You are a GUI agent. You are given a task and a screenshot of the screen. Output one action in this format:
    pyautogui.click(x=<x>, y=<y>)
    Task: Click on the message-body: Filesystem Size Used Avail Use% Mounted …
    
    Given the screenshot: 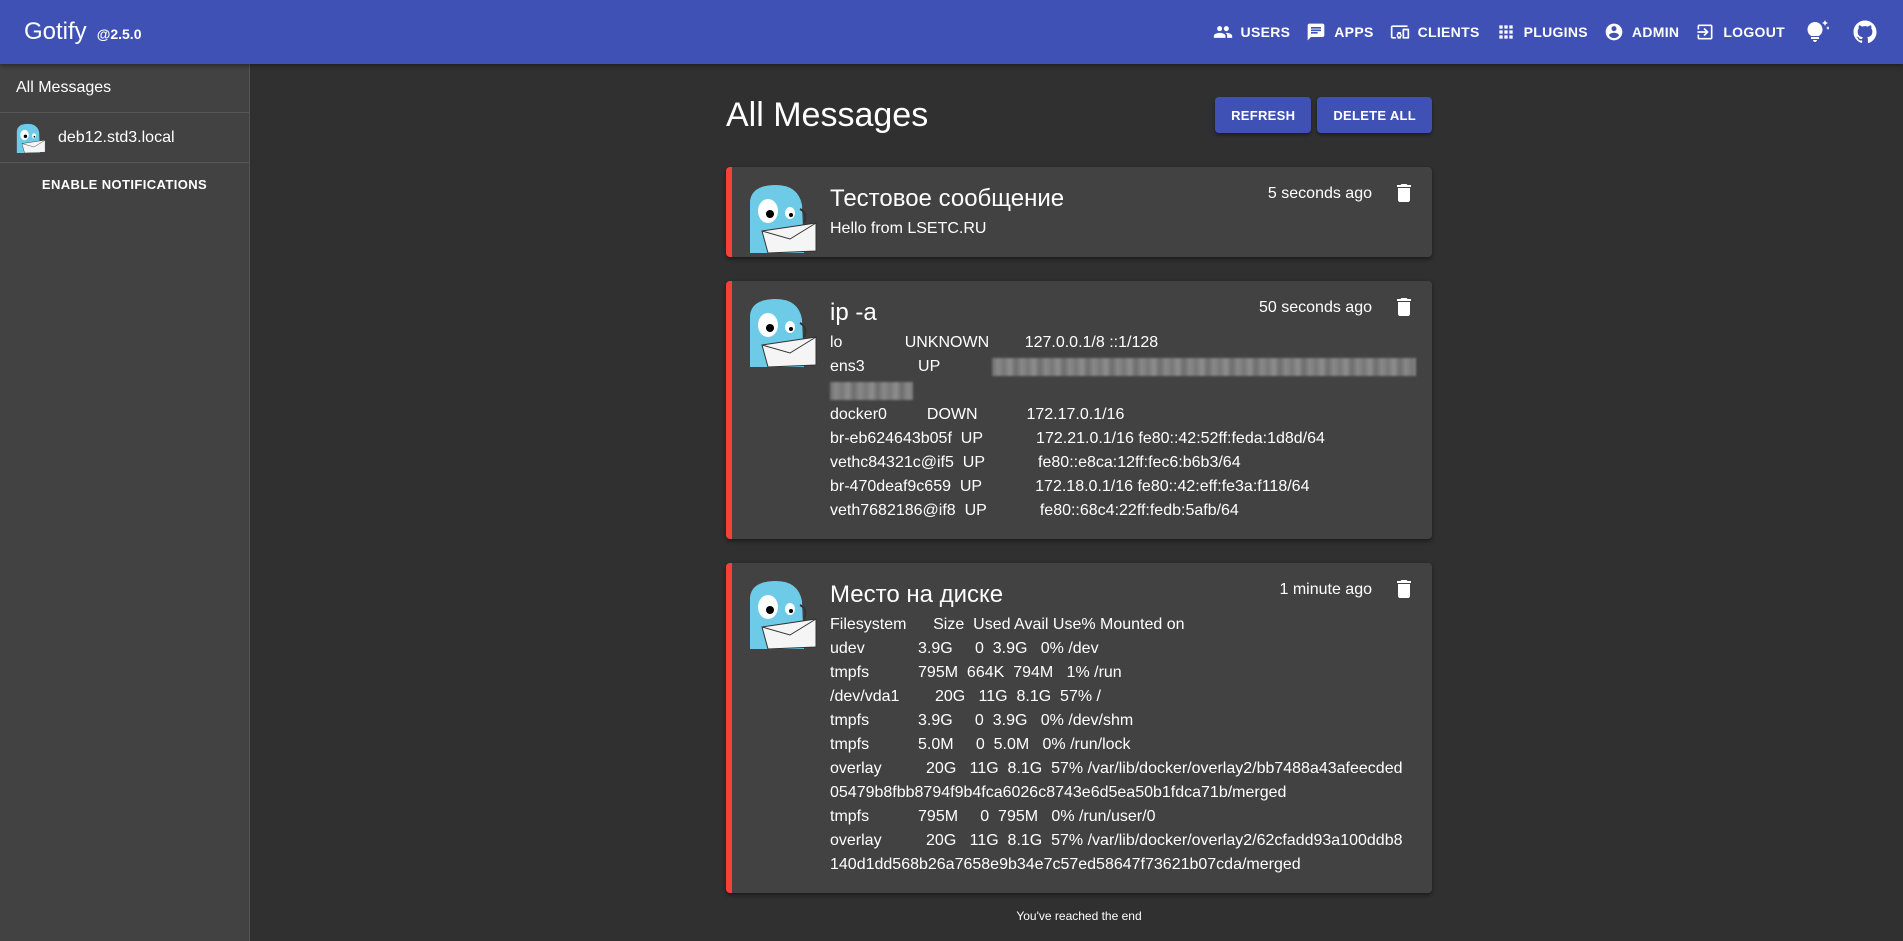 What is the action you would take?
    pyautogui.click(x=1125, y=745)
    